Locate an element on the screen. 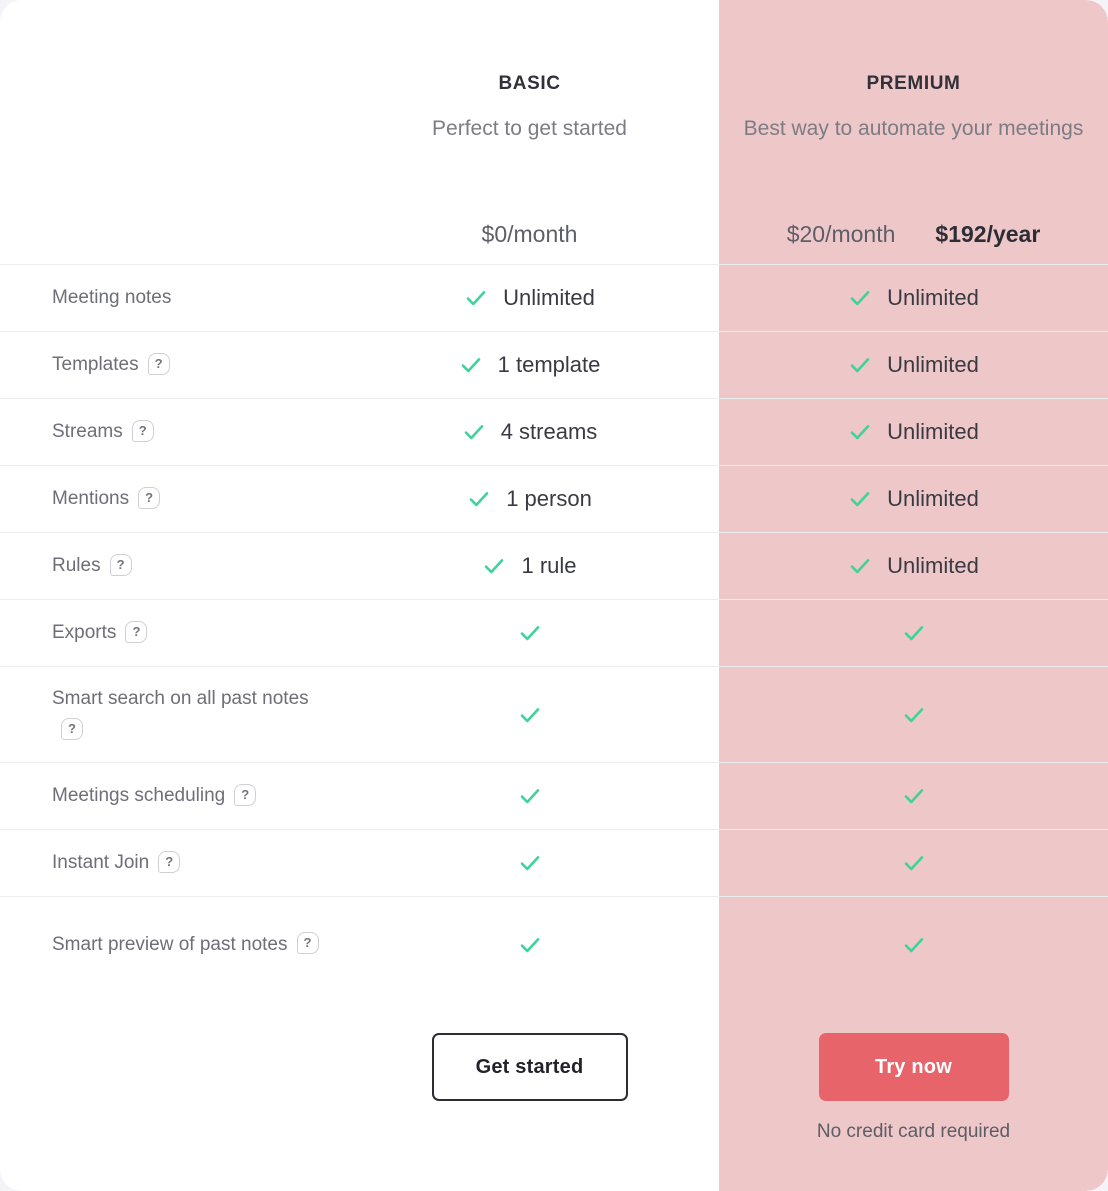 The width and height of the screenshot is (1108, 1191). table-row: Mentions? 1 person Unlimited is located at coordinates (554, 498).